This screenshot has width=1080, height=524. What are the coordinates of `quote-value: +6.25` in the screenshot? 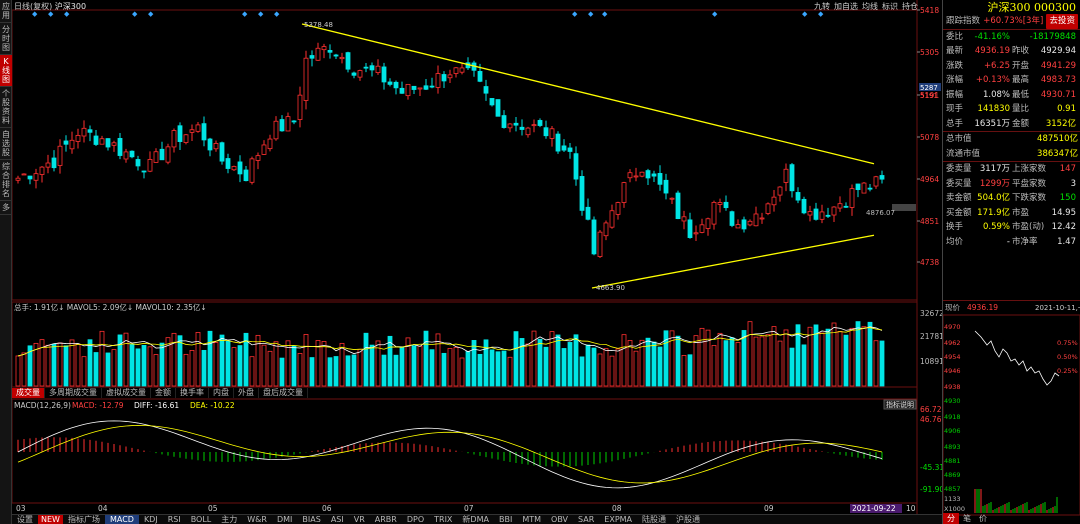 It's located at (996, 65).